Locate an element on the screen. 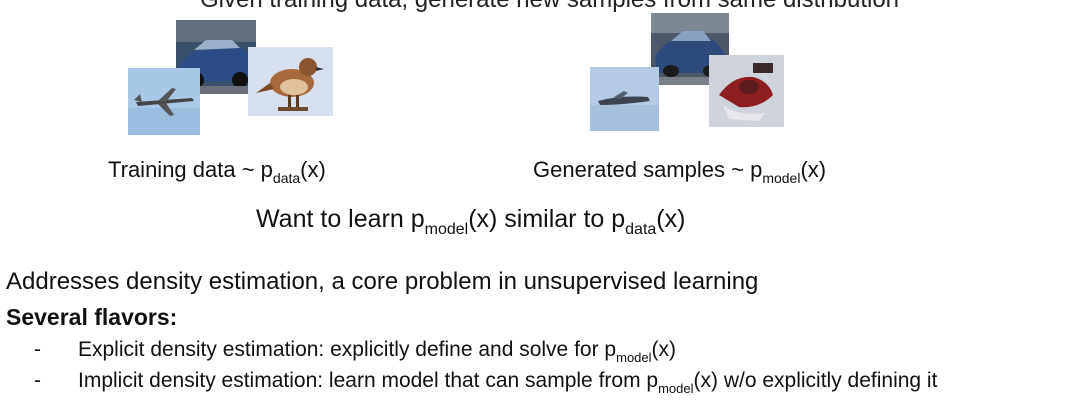 The width and height of the screenshot is (1089, 404). flavors-heading: Several flavors: is located at coordinates (92, 317).